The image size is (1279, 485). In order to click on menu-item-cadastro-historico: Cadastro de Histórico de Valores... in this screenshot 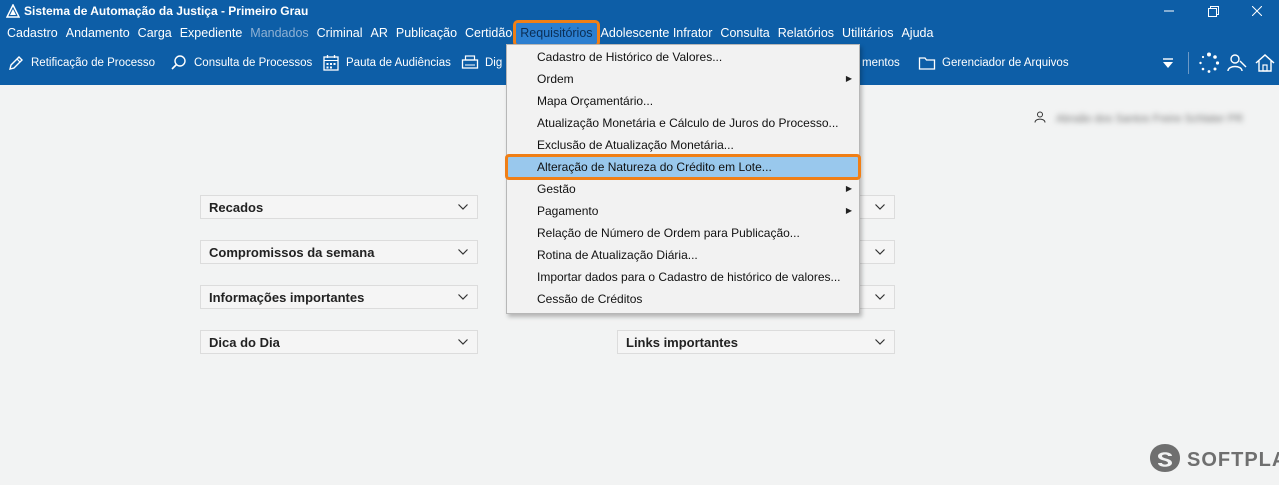, I will do `click(683, 57)`.